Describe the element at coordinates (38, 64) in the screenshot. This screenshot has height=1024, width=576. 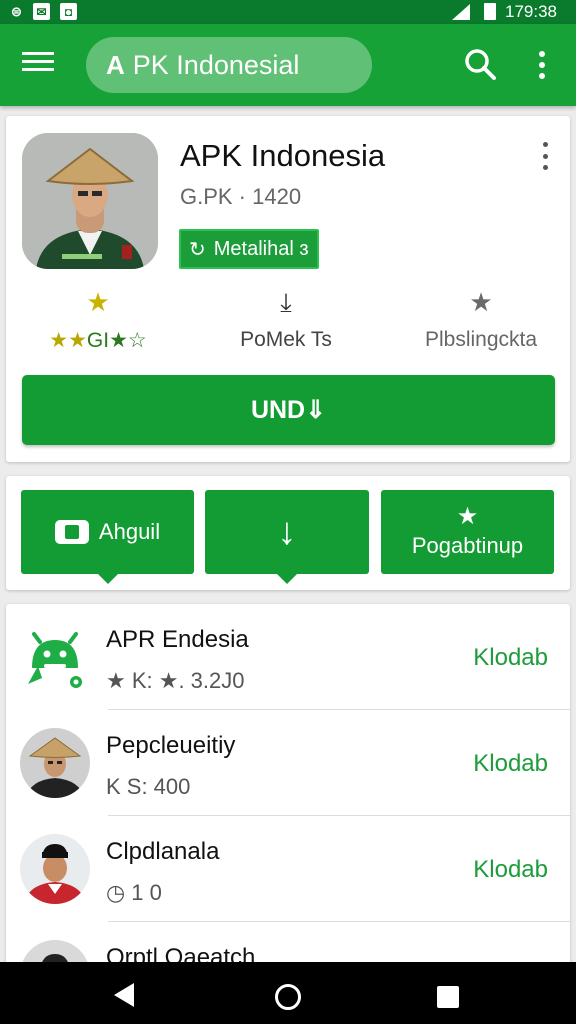
I see `menu-icon` at that location.